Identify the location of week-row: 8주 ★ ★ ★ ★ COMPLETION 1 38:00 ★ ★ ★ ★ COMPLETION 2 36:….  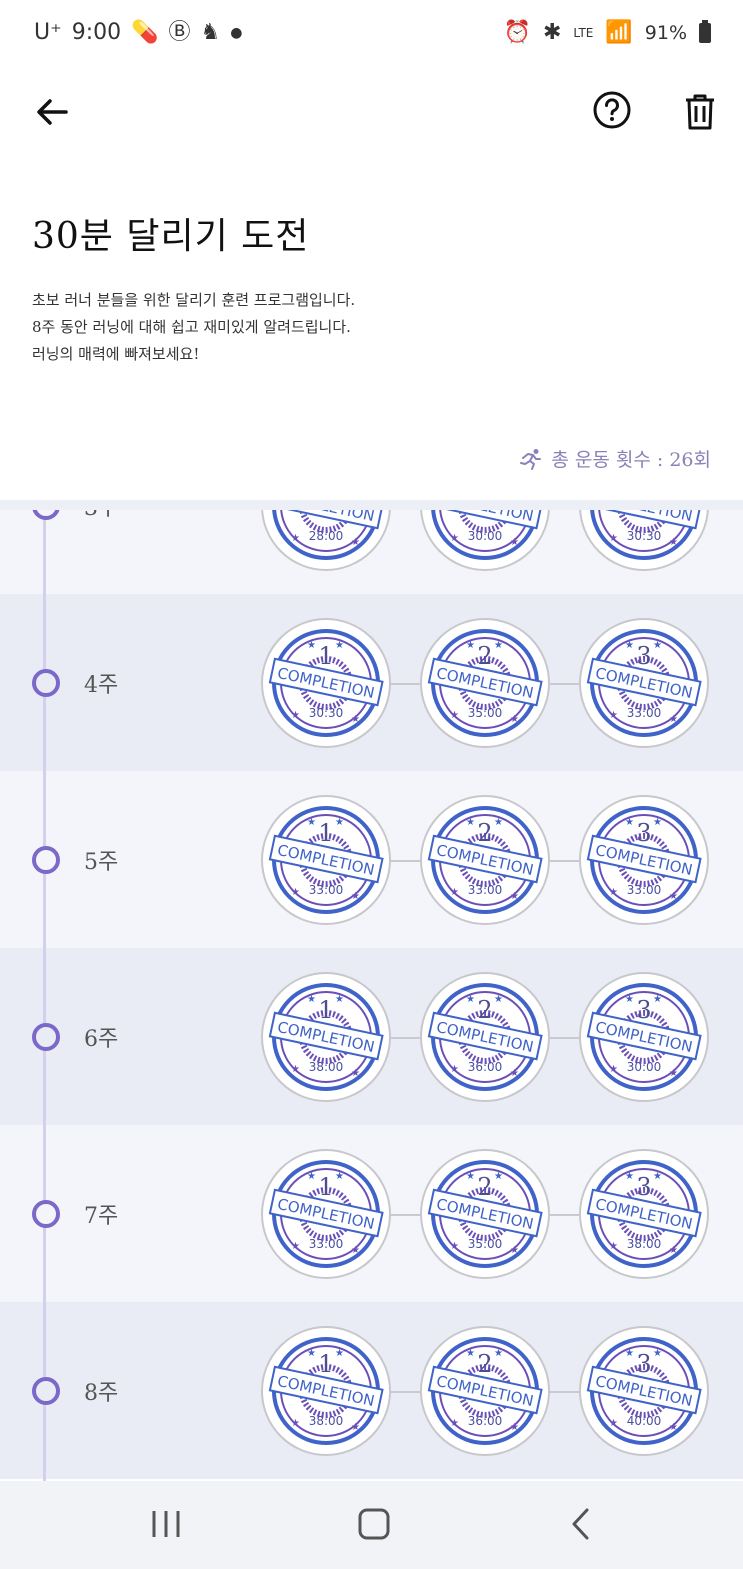
(371, 1390).